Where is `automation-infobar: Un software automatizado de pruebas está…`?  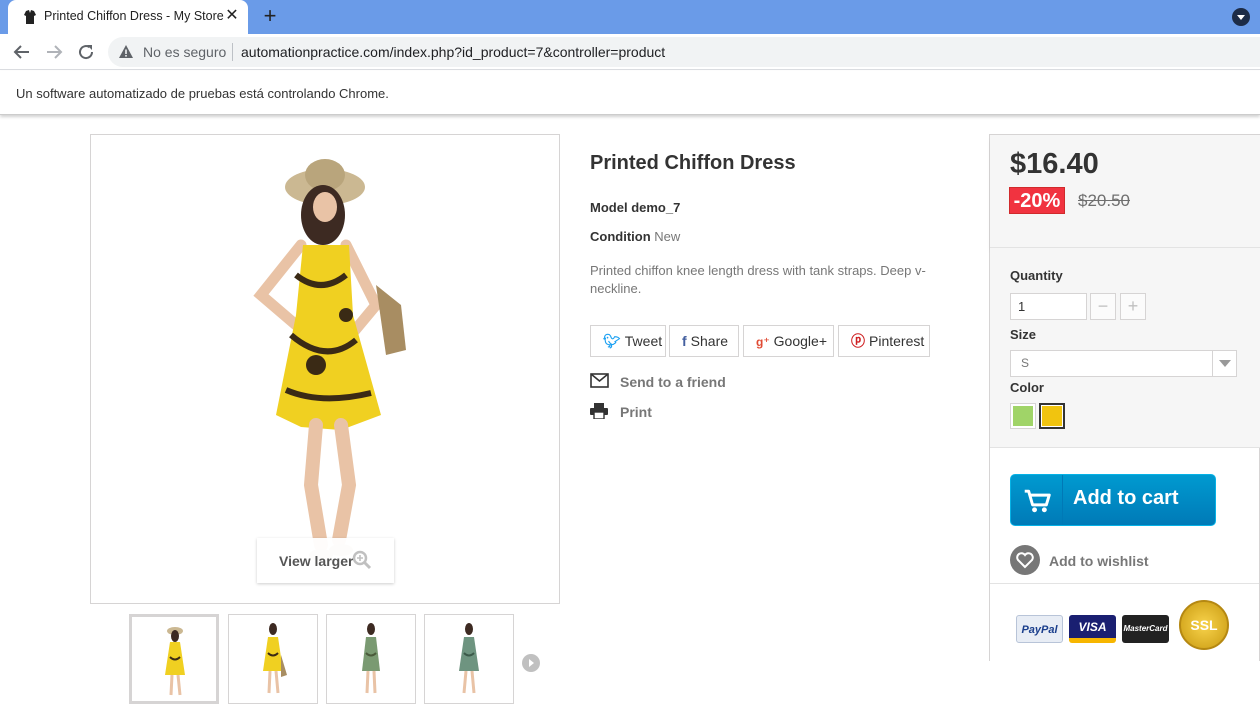
automation-infobar: Un software automatizado de pruebas está… is located at coordinates (630, 93).